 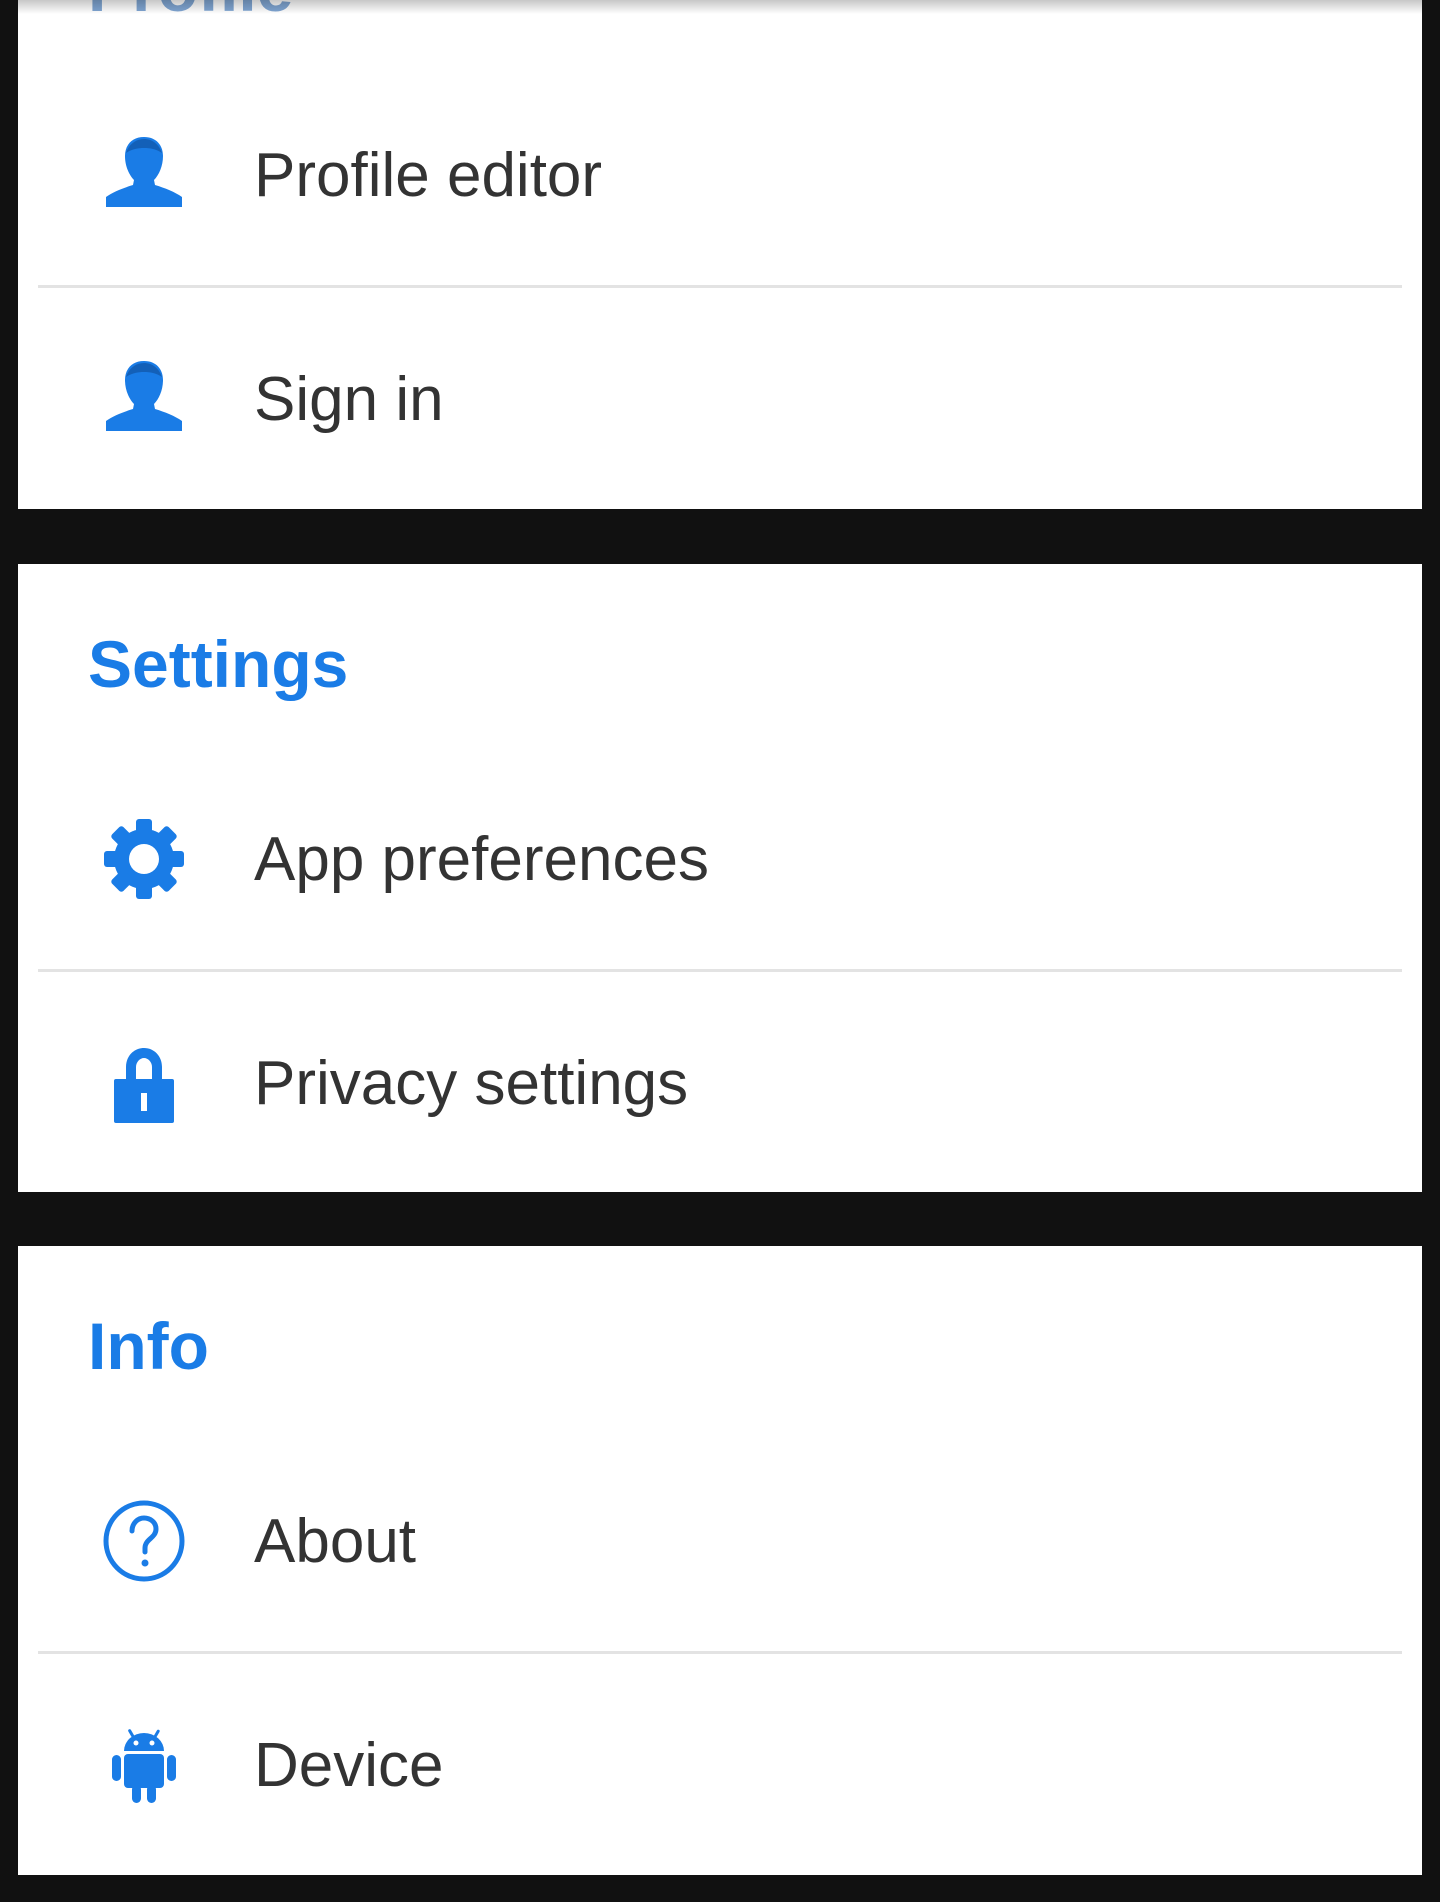 What do you see at coordinates (720, 175) in the screenshot?
I see `menu-item-profile-editor: Profile editor` at bounding box center [720, 175].